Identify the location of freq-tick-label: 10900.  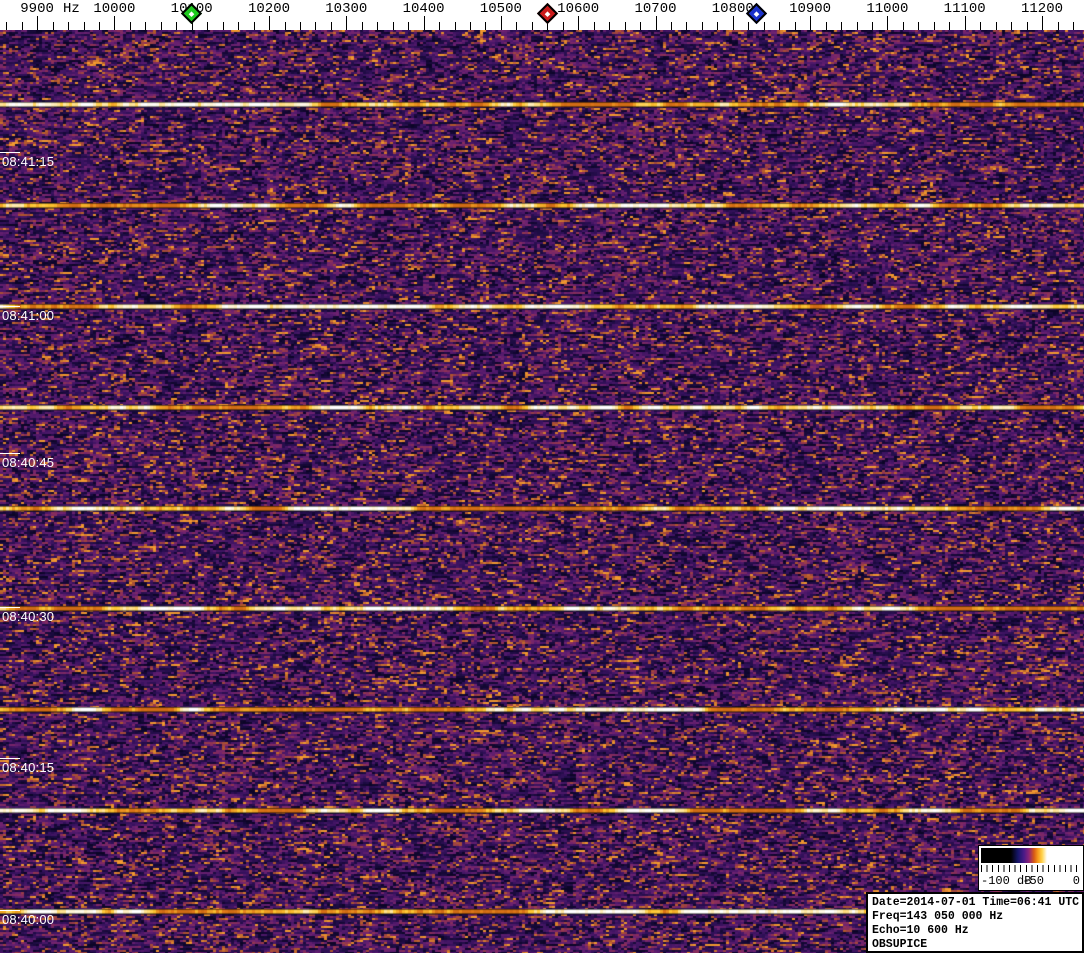
(810, 9).